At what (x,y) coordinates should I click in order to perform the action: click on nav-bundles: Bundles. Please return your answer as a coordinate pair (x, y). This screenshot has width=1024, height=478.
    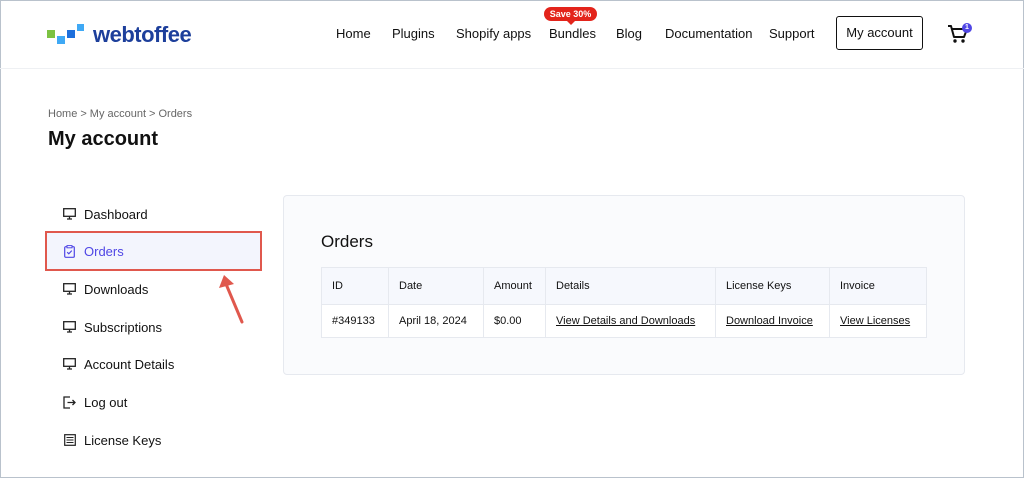
    Looking at the image, I should click on (572, 33).